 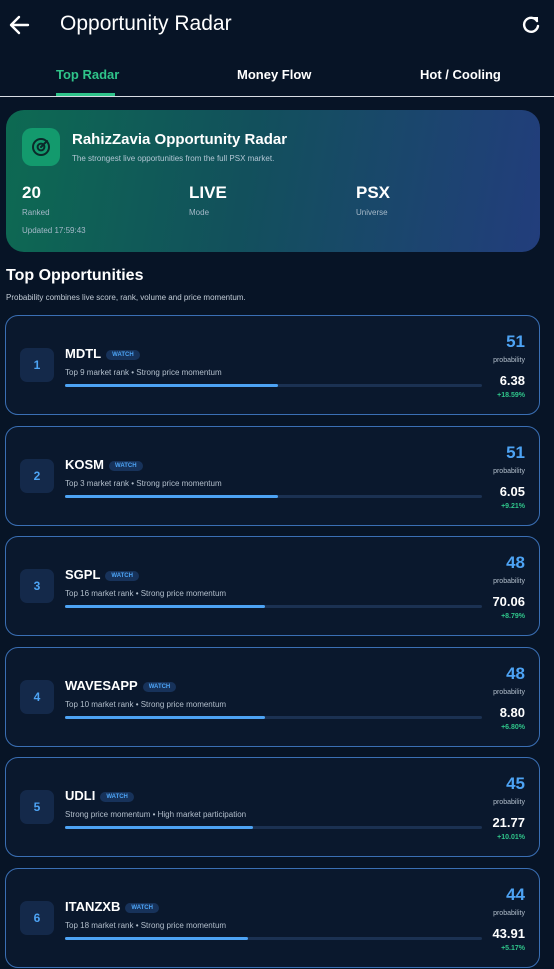 I want to click on arrow-left-icon, so click(x=19, y=25).